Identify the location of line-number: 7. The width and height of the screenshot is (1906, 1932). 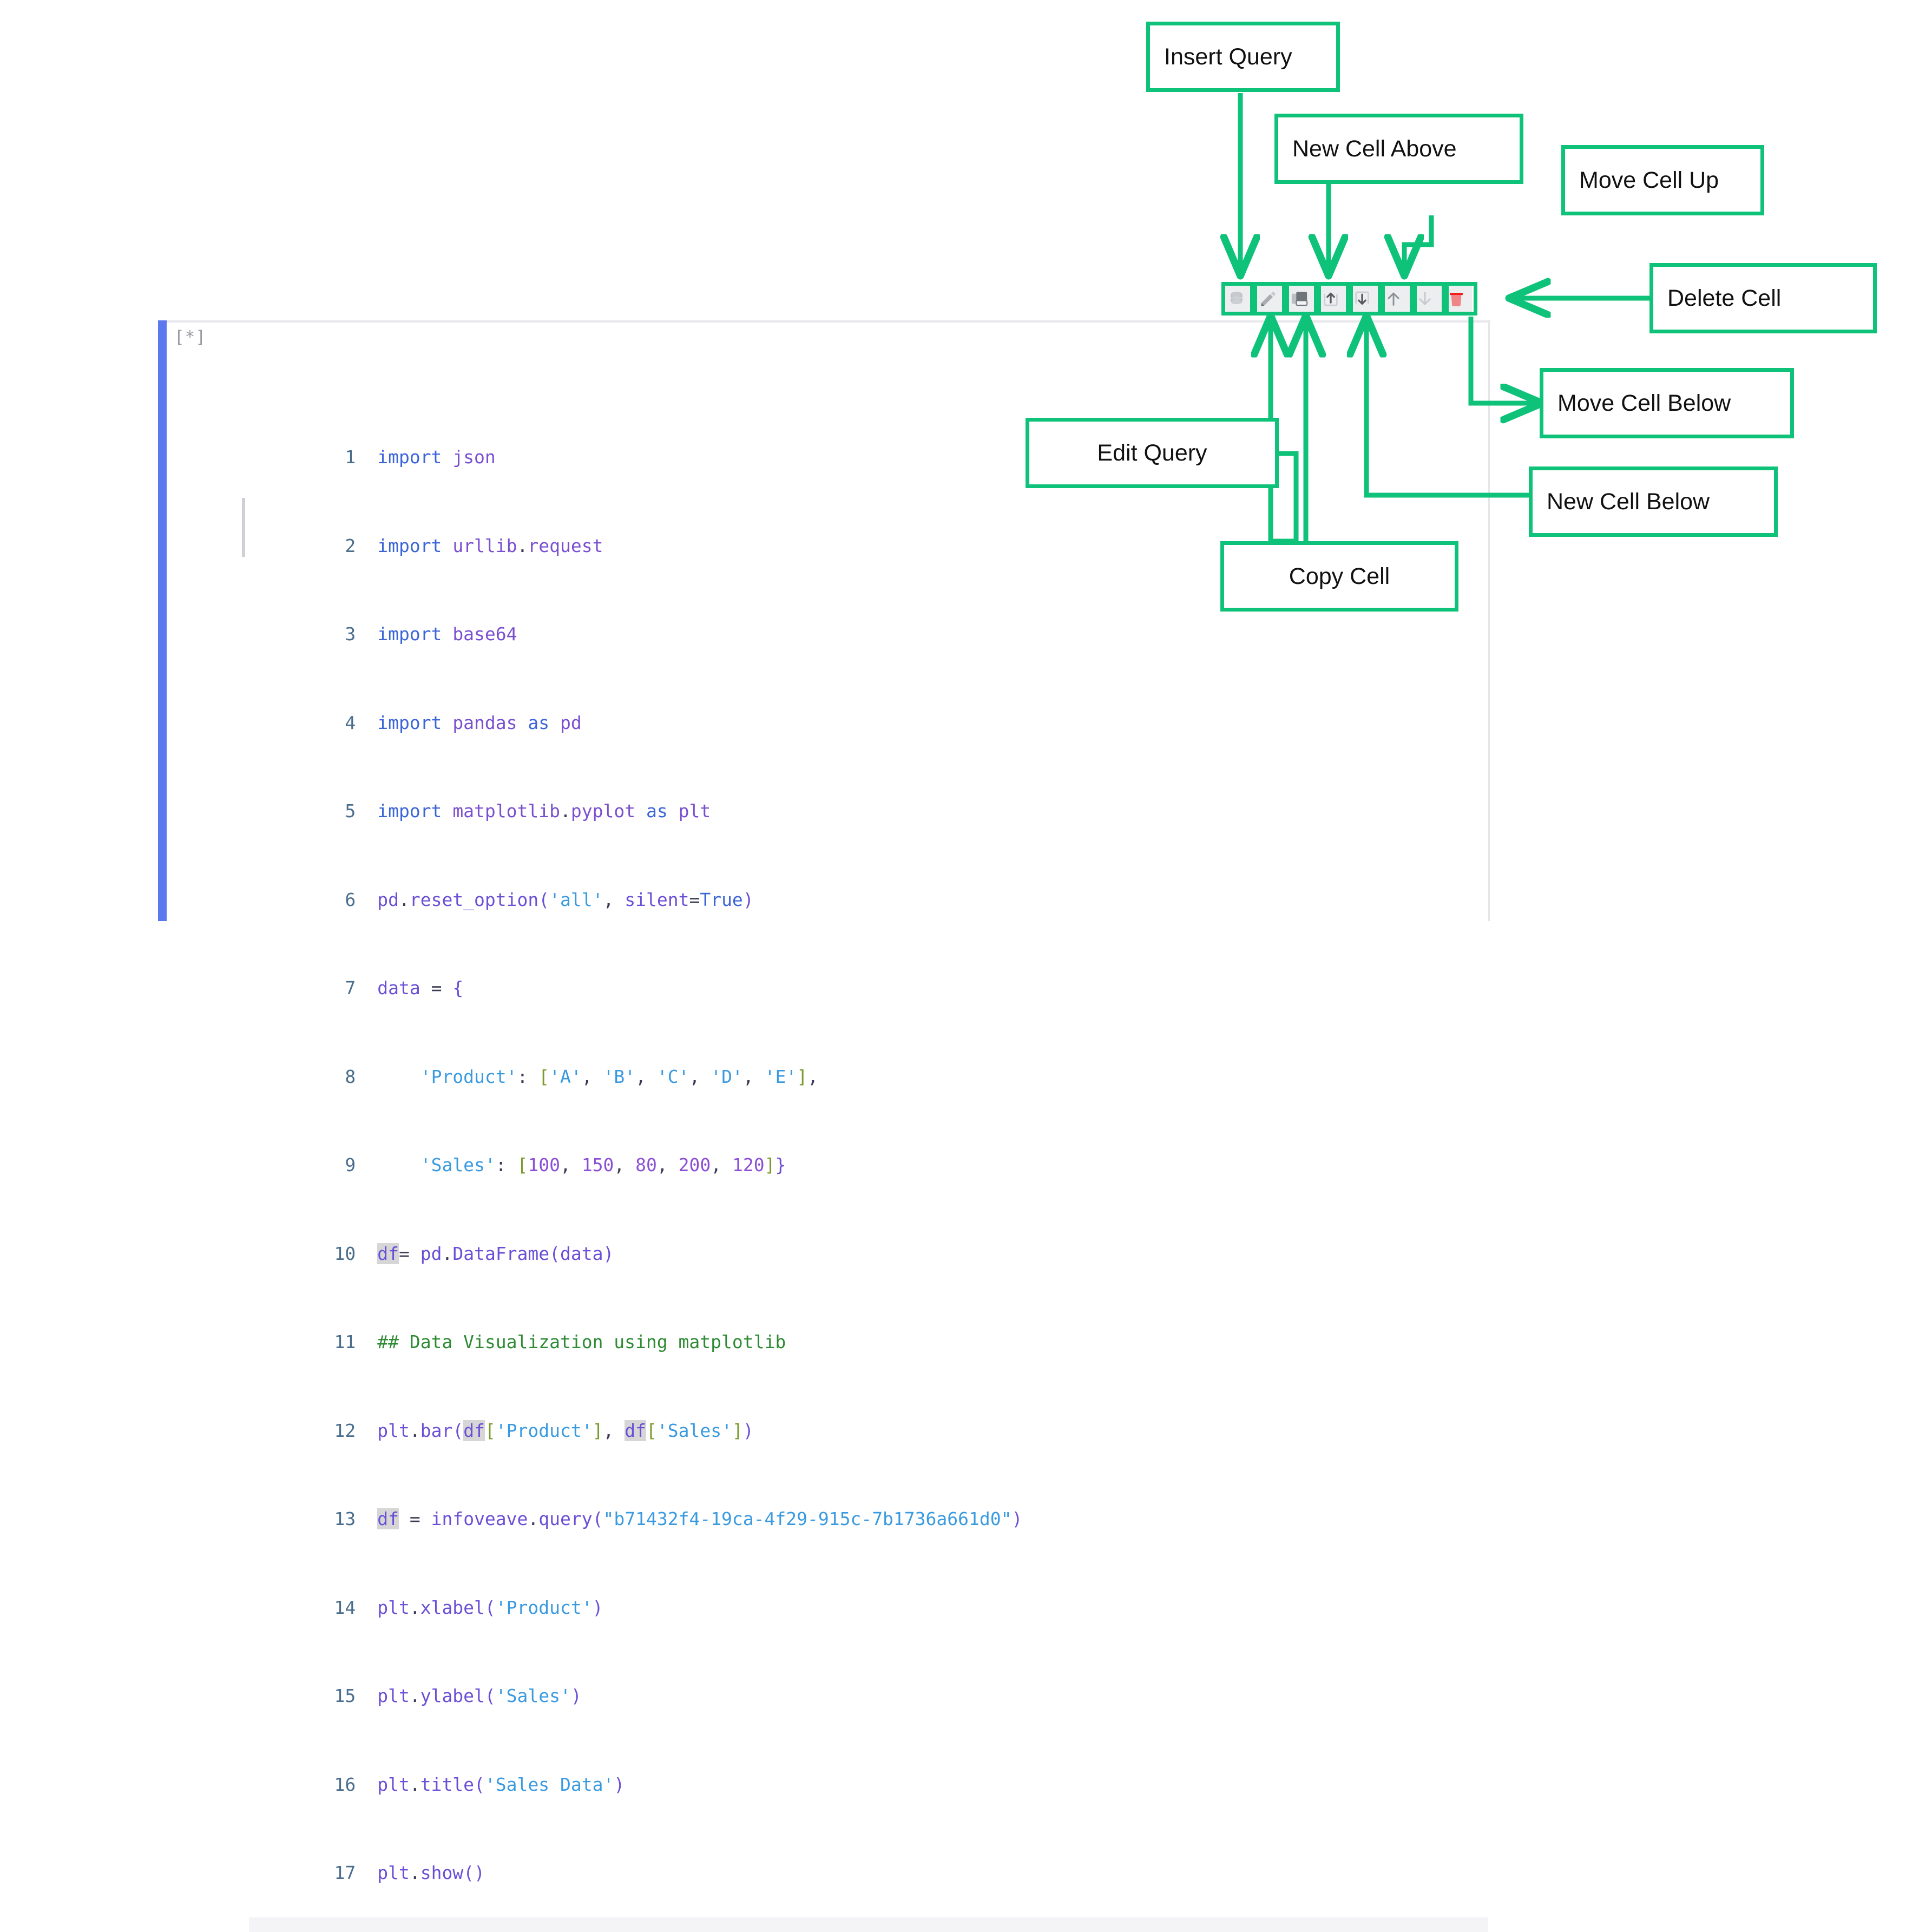
(350, 987).